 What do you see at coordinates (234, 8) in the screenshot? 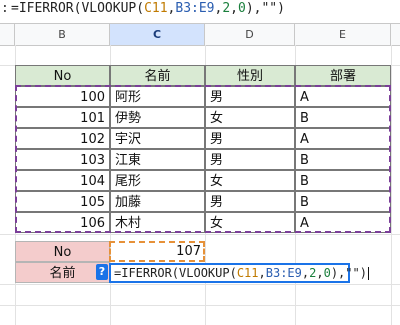
I see `formula-sep: ,` at bounding box center [234, 8].